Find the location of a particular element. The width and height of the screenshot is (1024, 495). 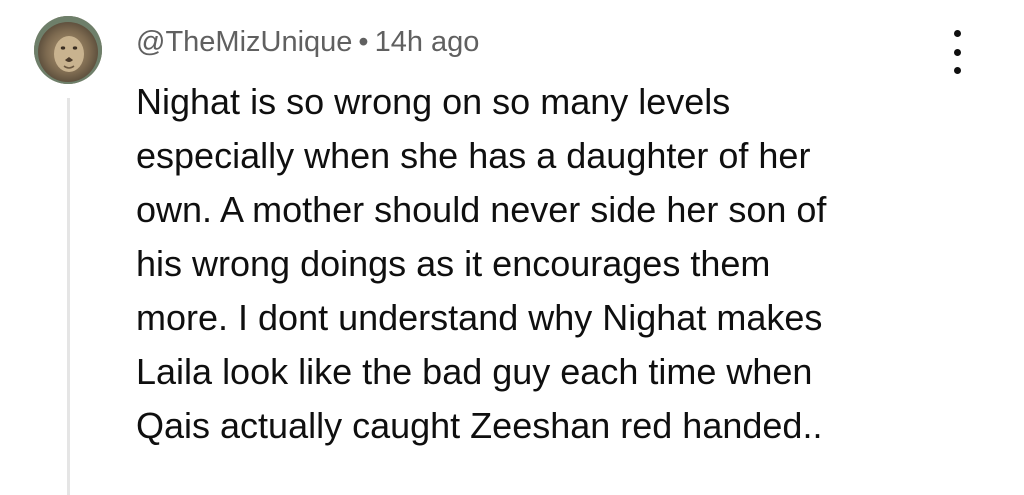

comment-meta: @TheMizUnique • 14h ago is located at coordinates (307, 42).